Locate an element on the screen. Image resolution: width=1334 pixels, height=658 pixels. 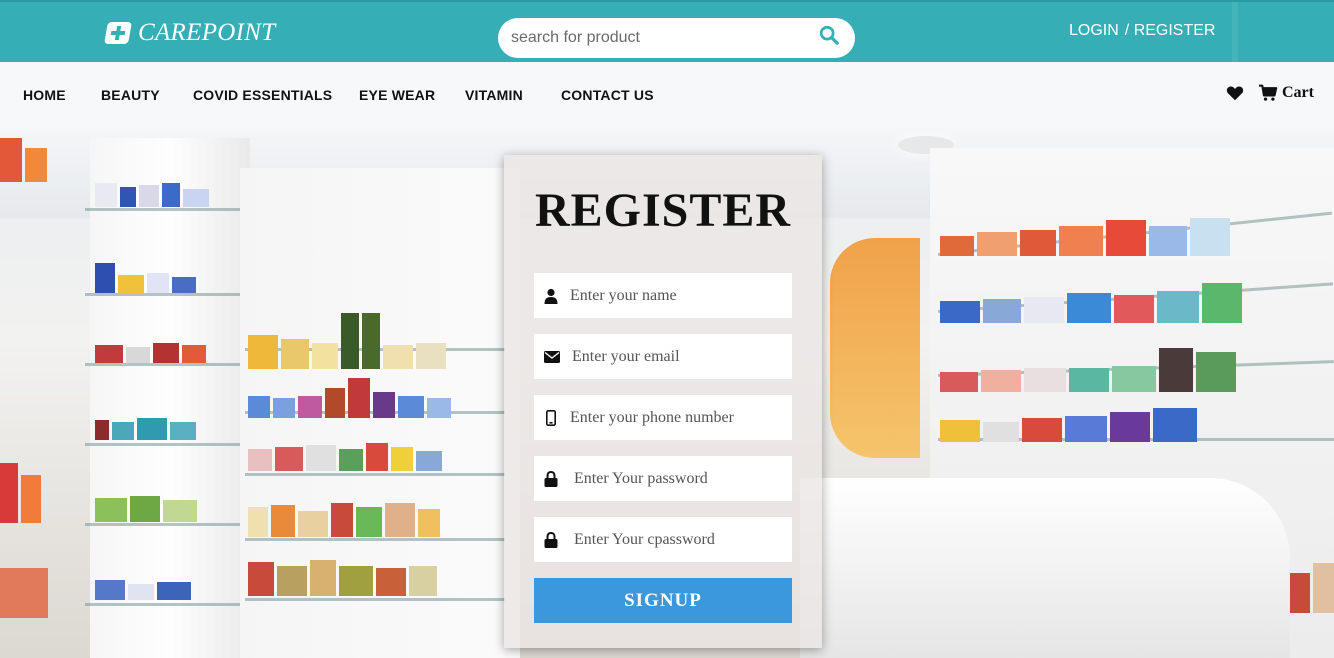
email-input is located at coordinates (682, 356).